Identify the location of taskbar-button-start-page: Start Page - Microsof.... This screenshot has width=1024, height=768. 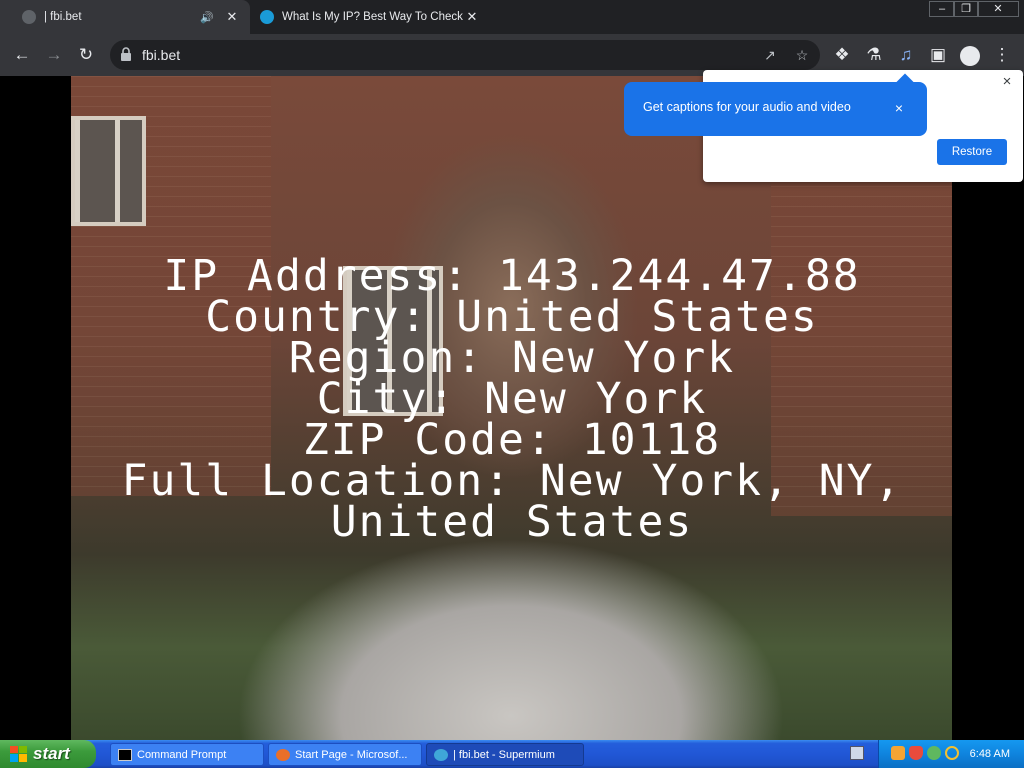
(345, 754).